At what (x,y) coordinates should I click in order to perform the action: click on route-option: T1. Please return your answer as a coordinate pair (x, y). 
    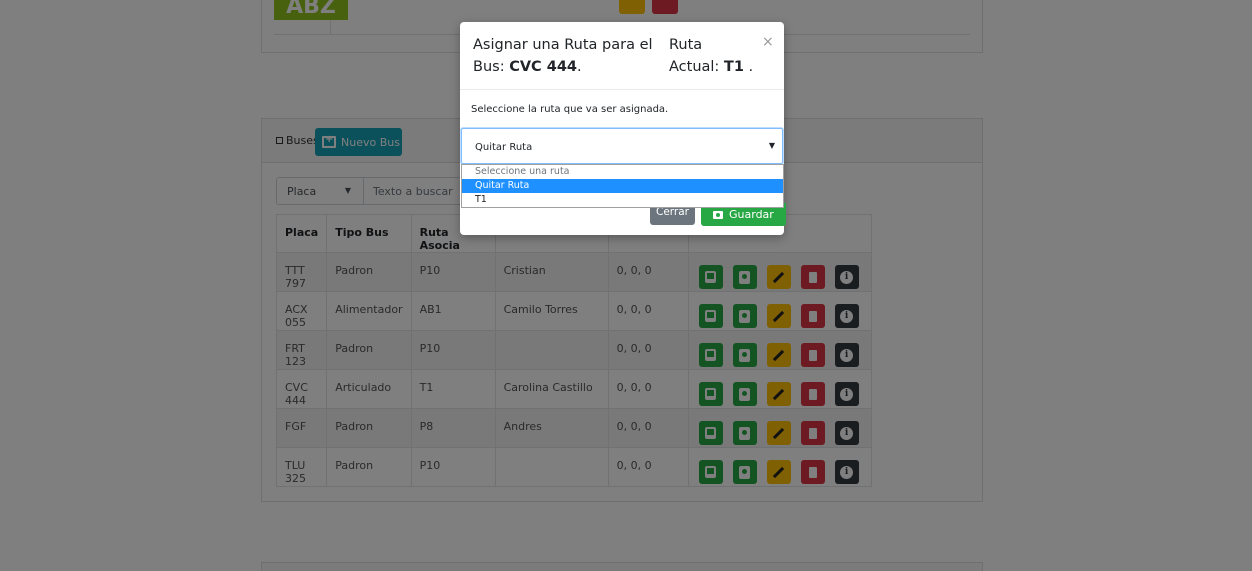
    Looking at the image, I should click on (622, 200).